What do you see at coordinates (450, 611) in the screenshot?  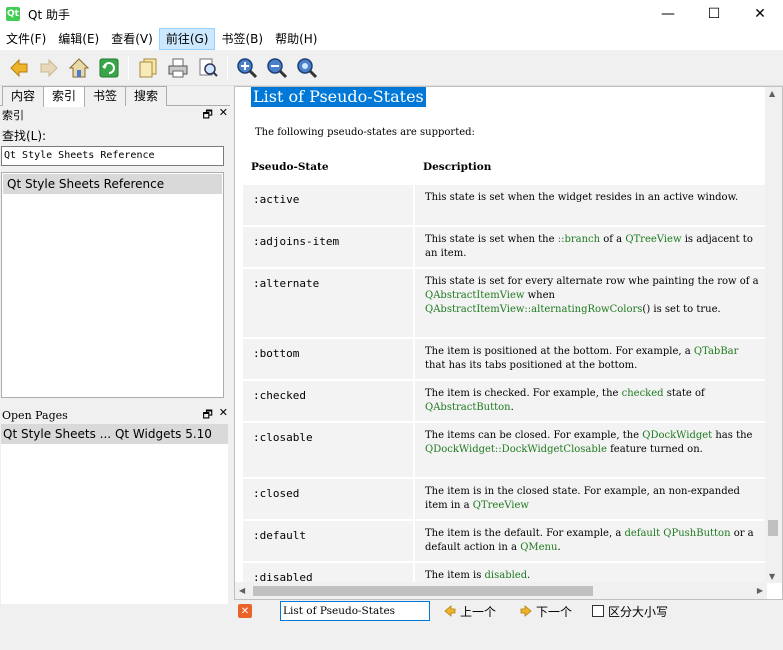 I see `previous-arrow-icon` at bounding box center [450, 611].